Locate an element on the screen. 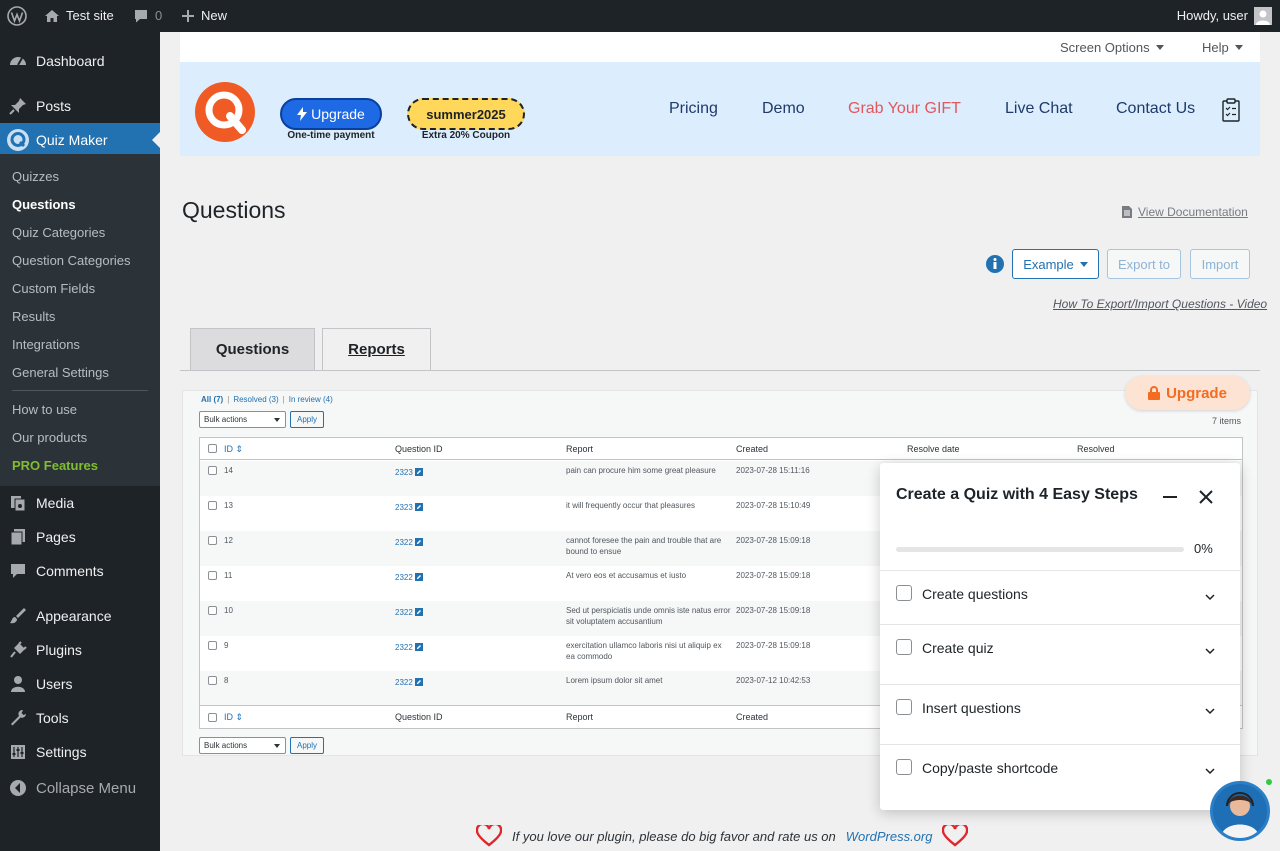  banner-link-demo: Demo is located at coordinates (783, 109).